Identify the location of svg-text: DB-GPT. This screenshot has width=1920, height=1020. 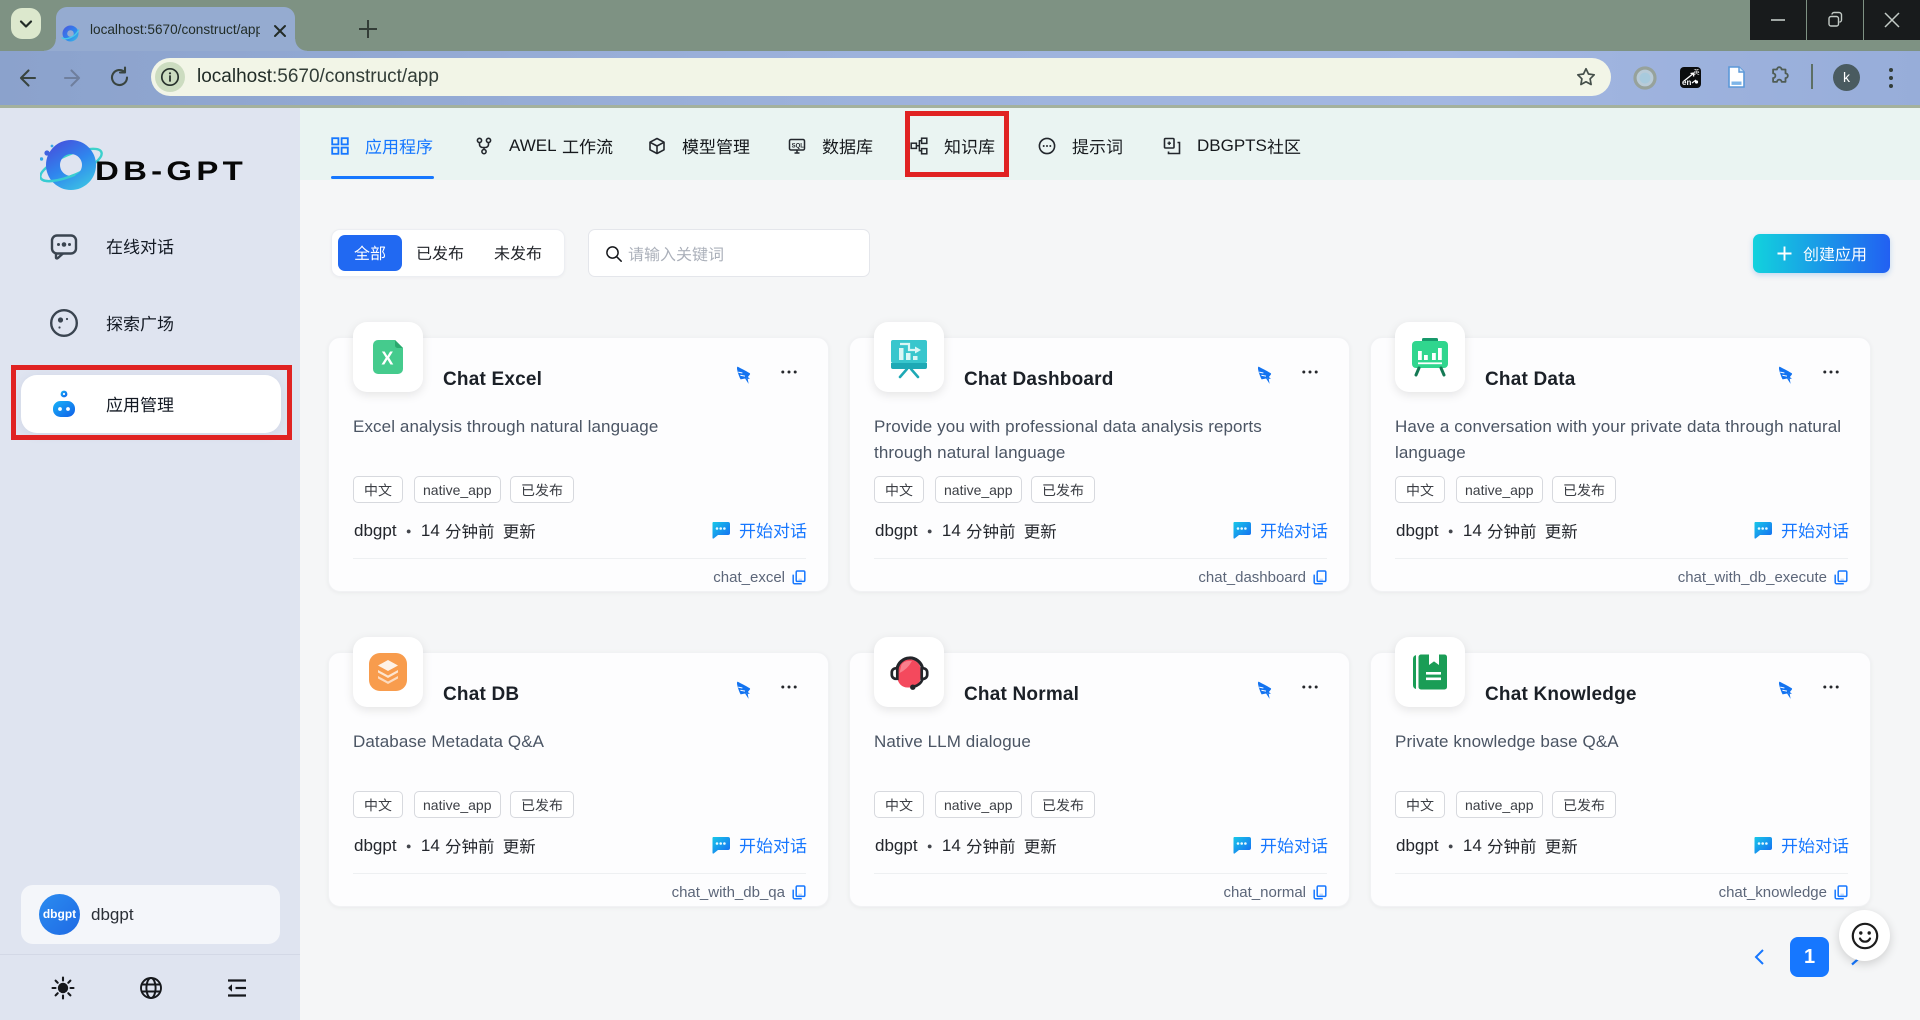
(171, 171).